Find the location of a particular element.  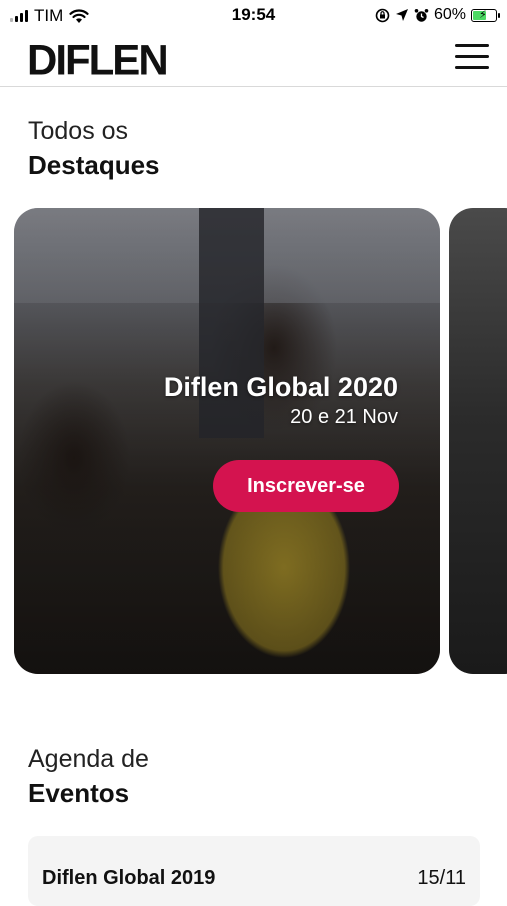

event-date: 15/11 is located at coordinates (441, 878).